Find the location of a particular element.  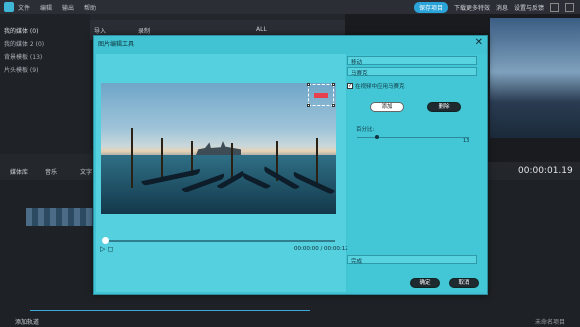

lamp-post is located at coordinates (132, 158).